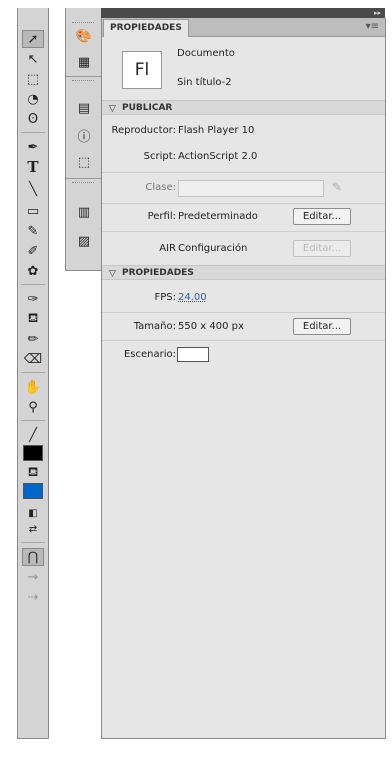 The image size is (392, 758). I want to click on air-value: Configuración, so click(213, 248).